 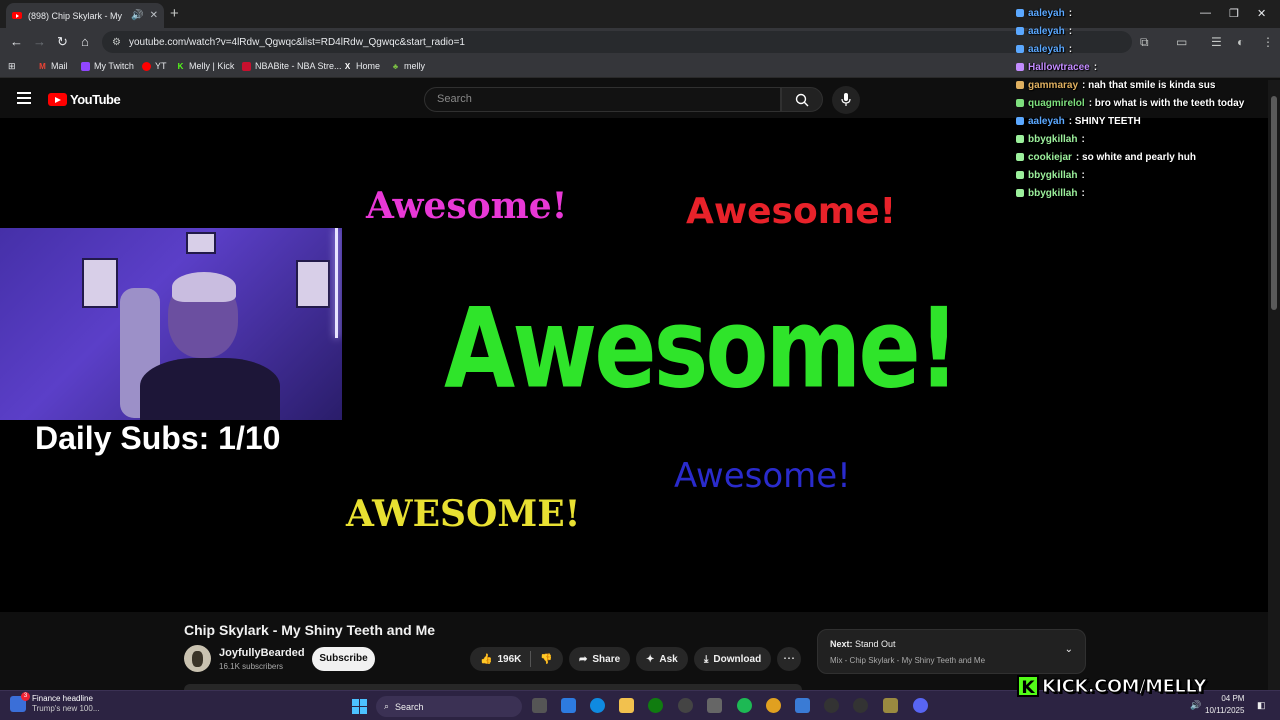 What do you see at coordinates (180, 66) in the screenshot?
I see `kick-icon: K` at bounding box center [180, 66].